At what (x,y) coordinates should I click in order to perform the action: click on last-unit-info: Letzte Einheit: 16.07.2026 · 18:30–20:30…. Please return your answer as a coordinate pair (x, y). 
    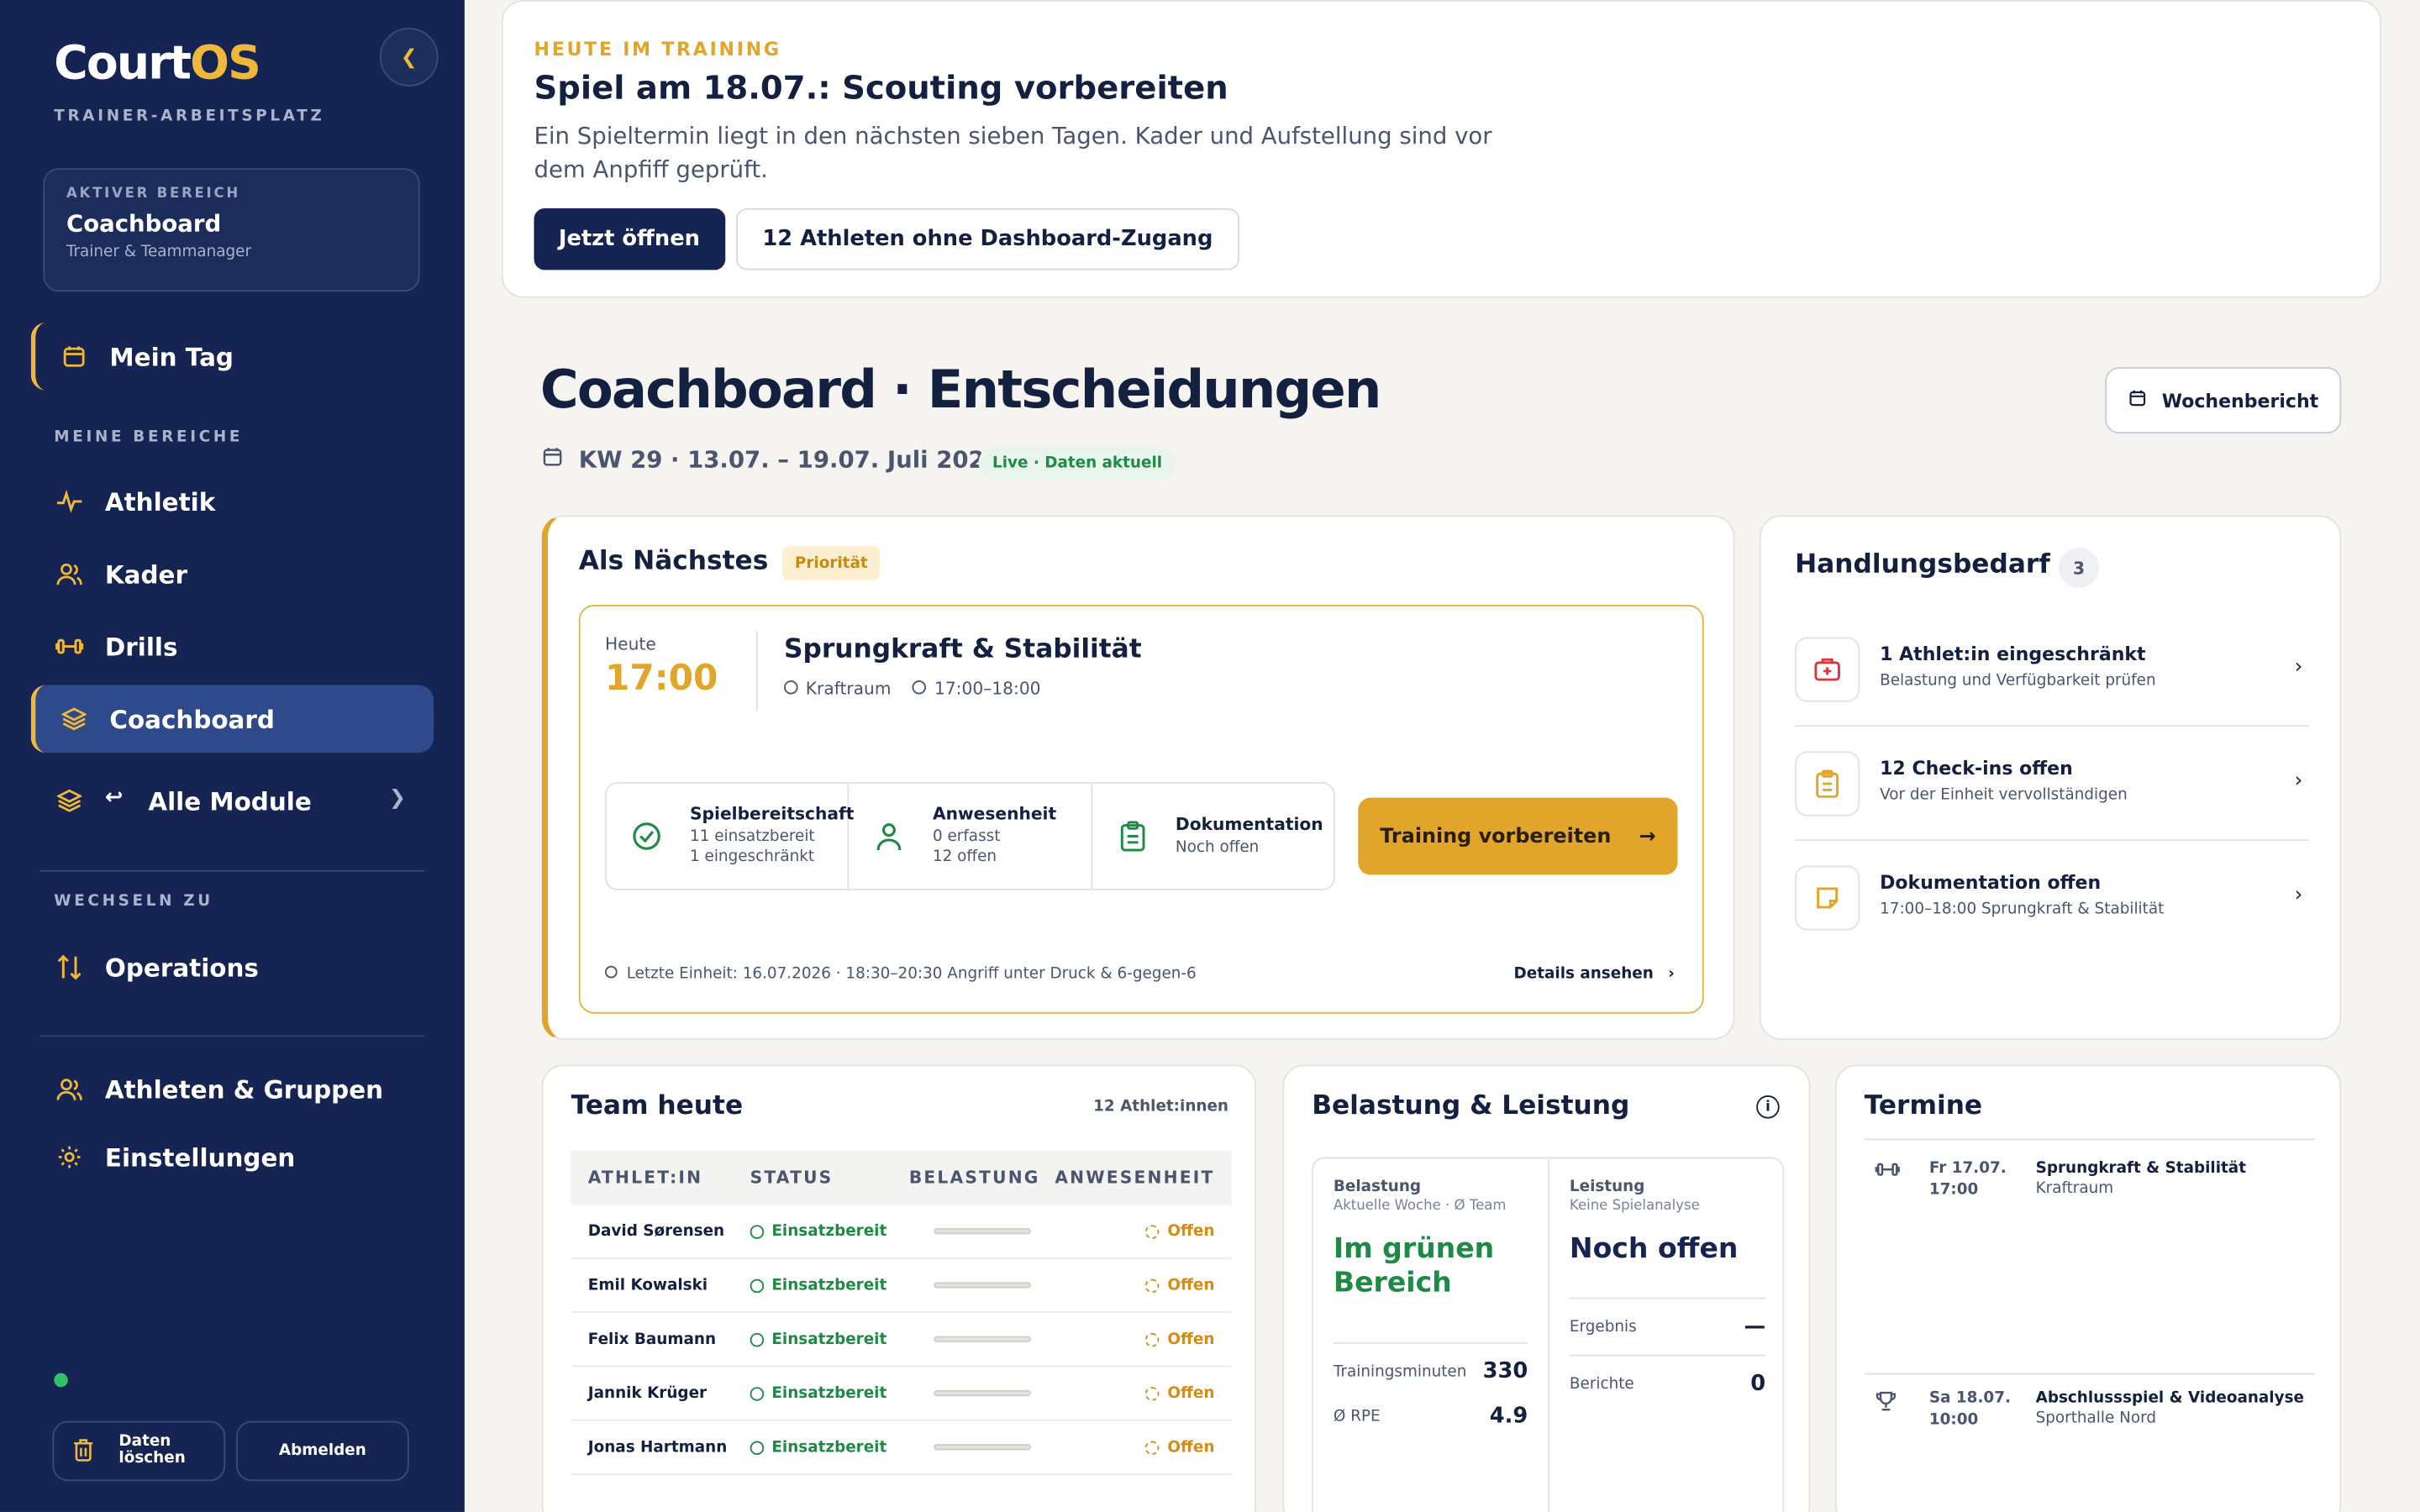
    Looking at the image, I should click on (901, 974).